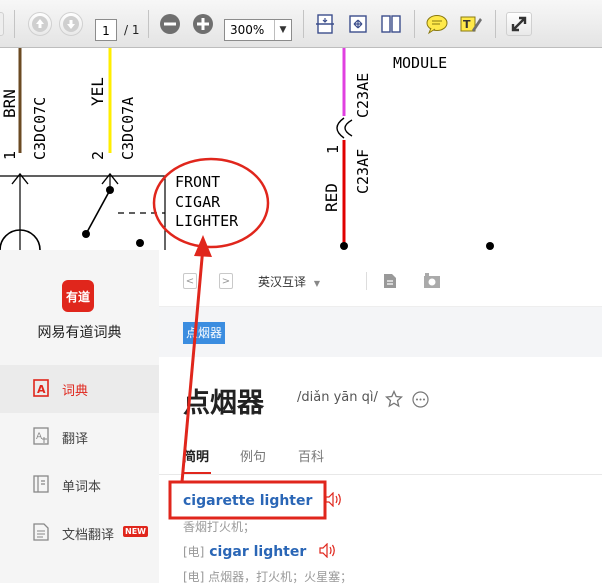 This screenshot has width=602, height=585. Describe the element at coordinates (41, 532) in the screenshot. I see `document-translate-icon` at that location.